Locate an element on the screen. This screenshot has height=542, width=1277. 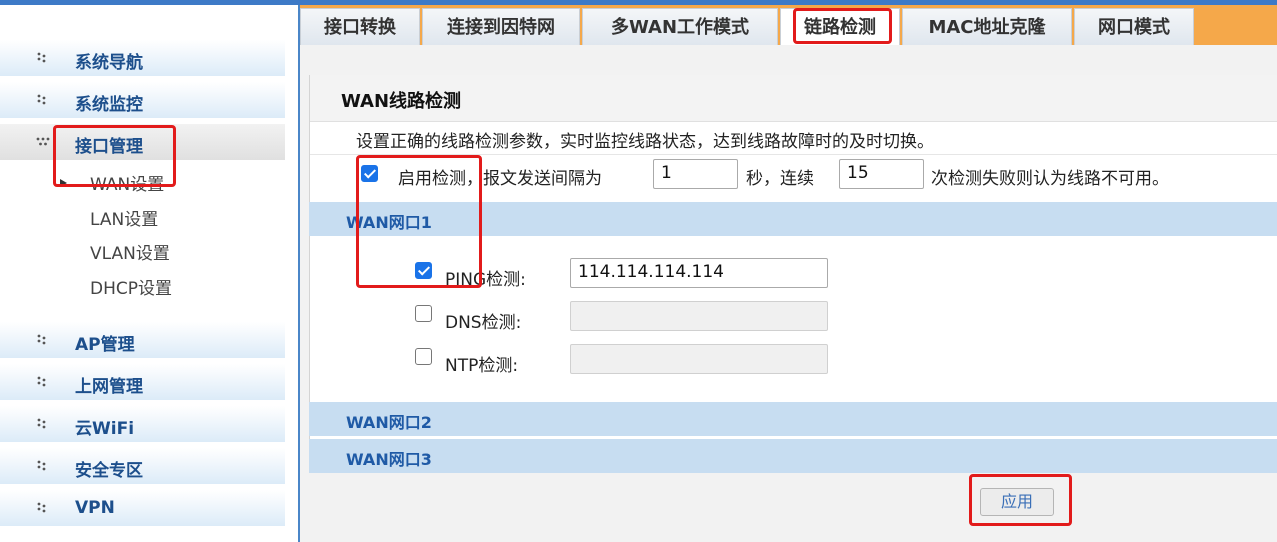
sidebar-subitem-wan: WAN设置 is located at coordinates (127, 182).